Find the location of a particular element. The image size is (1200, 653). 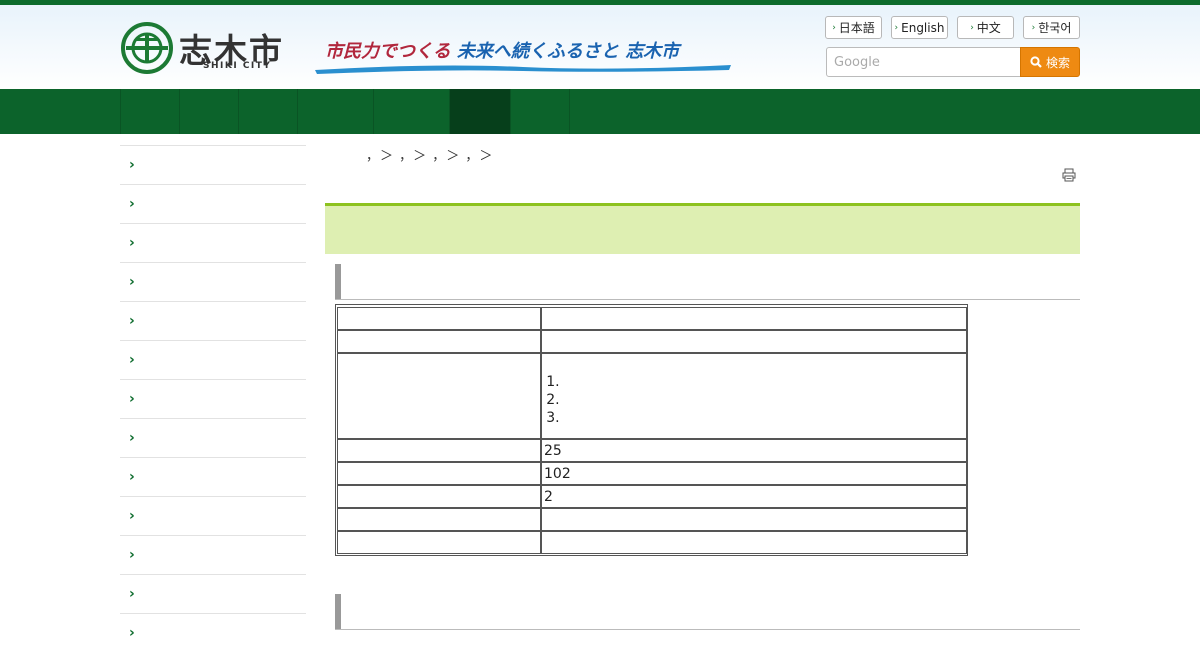

search-button: 検索 is located at coordinates (1050, 62).